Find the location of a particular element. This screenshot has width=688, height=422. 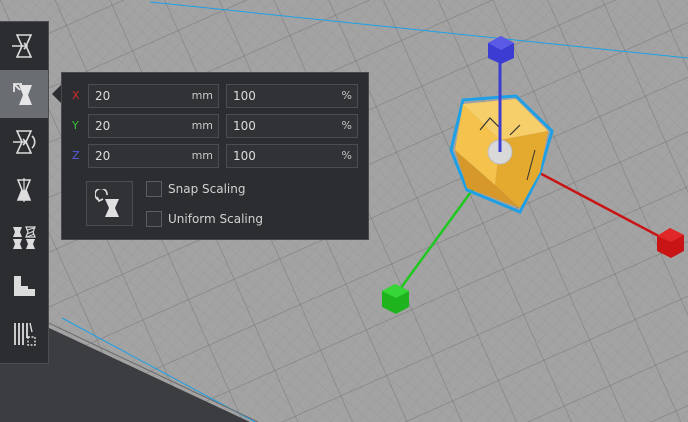

move-tool-button is located at coordinates (24, 46).